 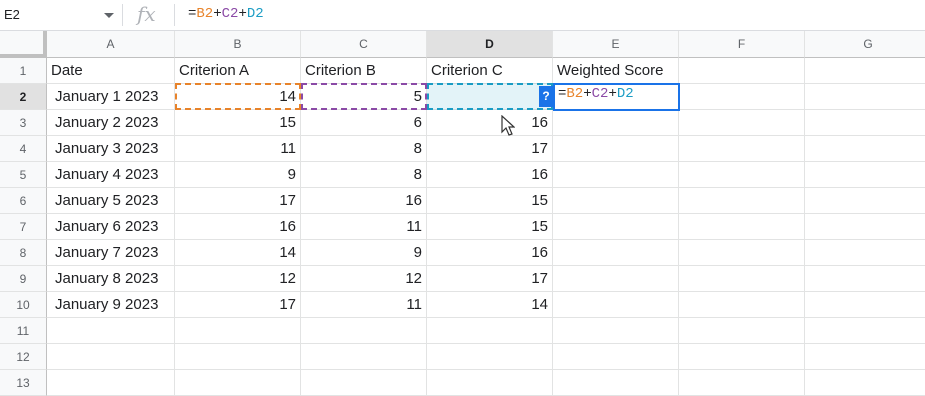 What do you see at coordinates (364, 44) in the screenshot?
I see `column-header-c: C` at bounding box center [364, 44].